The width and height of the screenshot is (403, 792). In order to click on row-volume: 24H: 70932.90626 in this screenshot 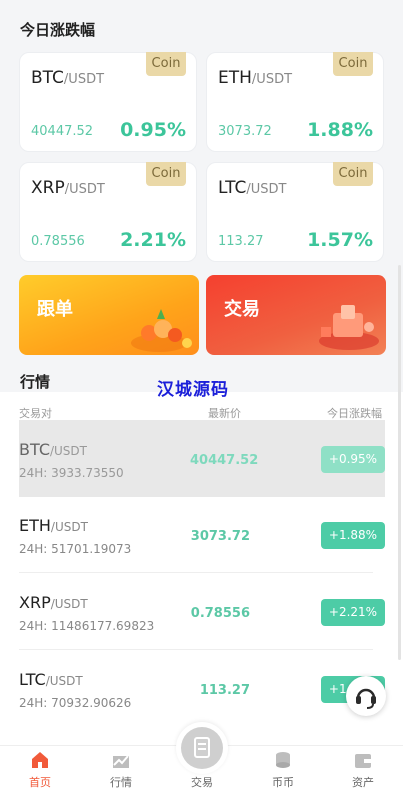, I will do `click(75, 703)`.